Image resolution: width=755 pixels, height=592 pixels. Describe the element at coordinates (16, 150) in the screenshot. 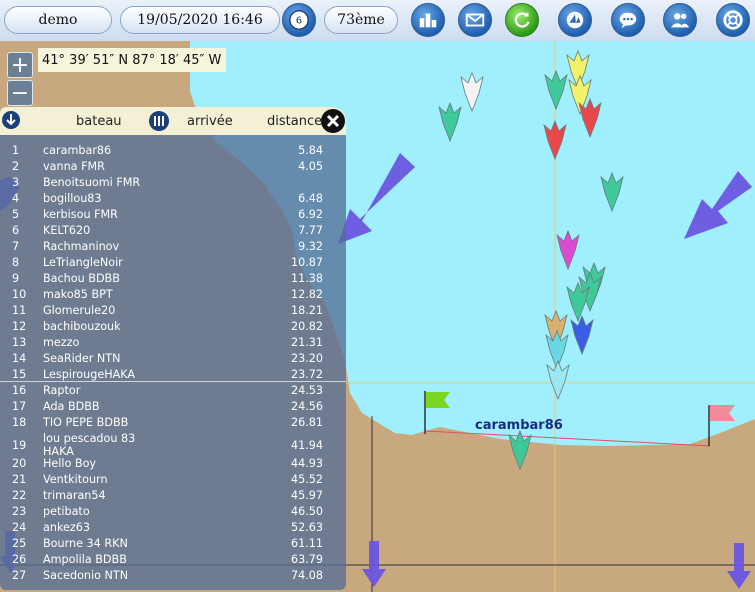

I see `row-rank: 1` at that location.